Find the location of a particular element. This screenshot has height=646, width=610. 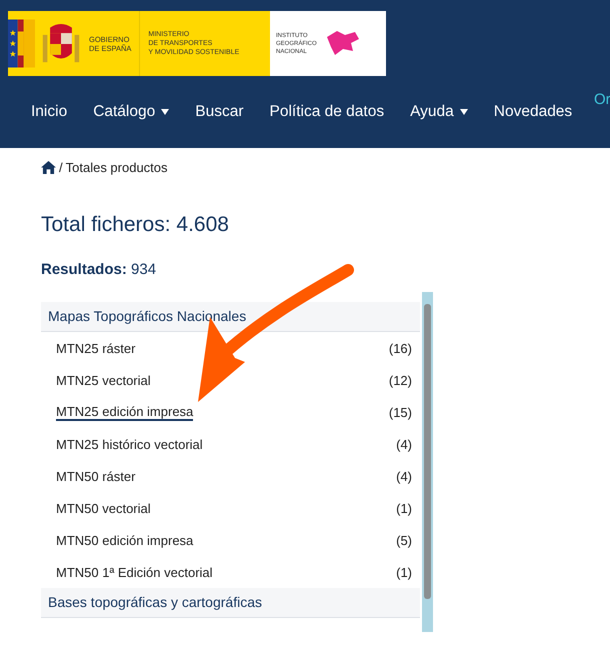

scrollbar is located at coordinates (427, 462).